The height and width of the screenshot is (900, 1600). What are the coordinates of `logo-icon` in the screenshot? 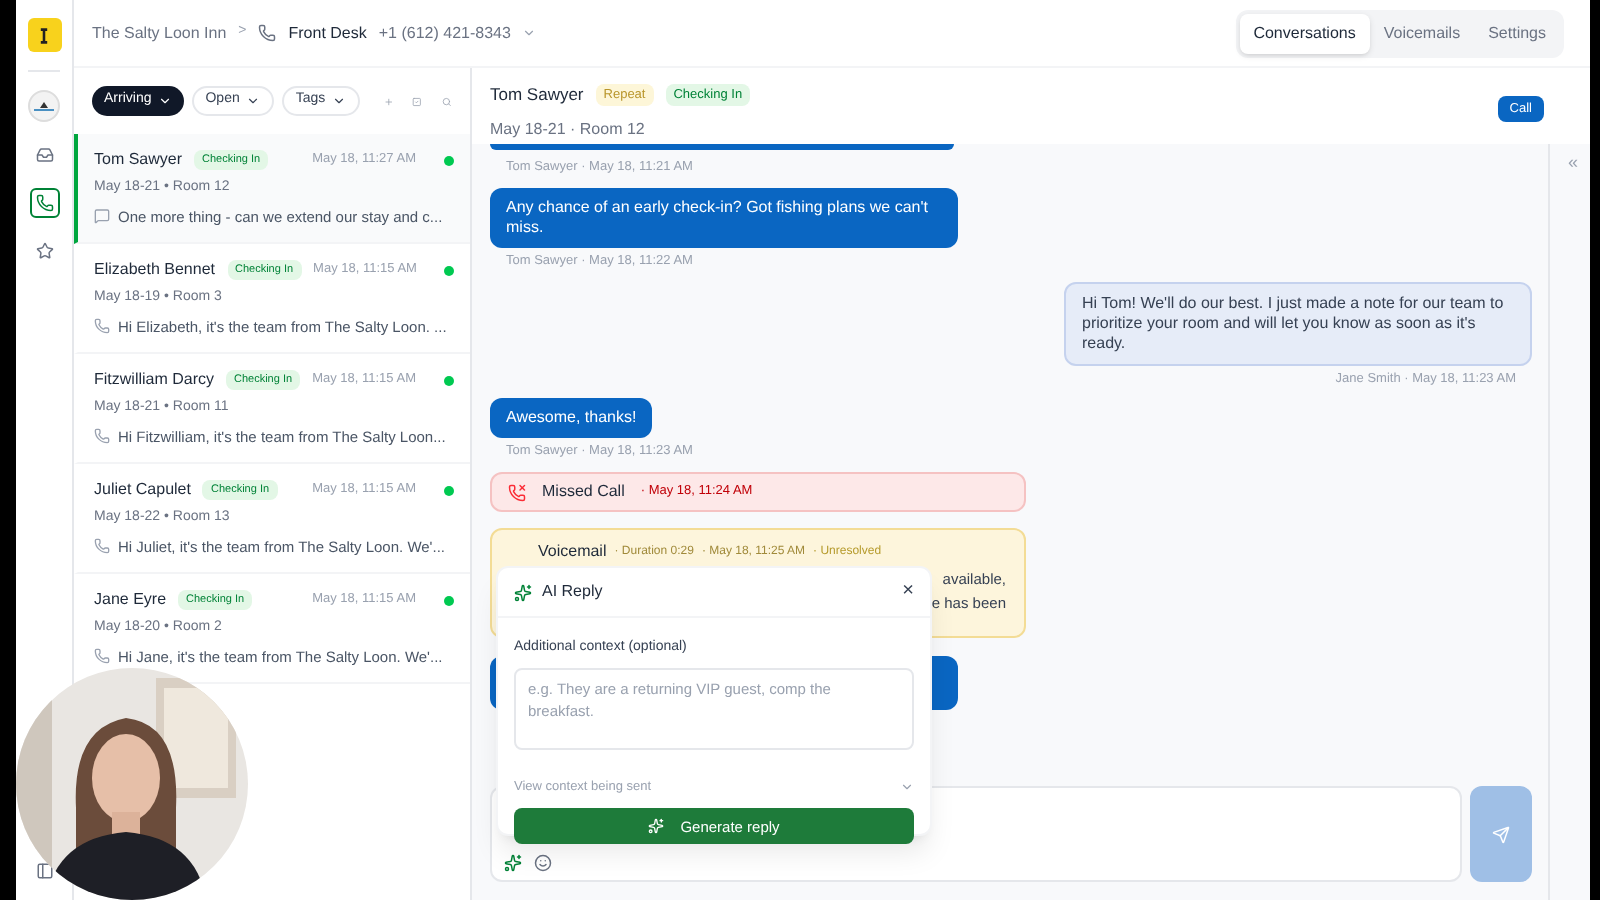 It's located at (44, 35).